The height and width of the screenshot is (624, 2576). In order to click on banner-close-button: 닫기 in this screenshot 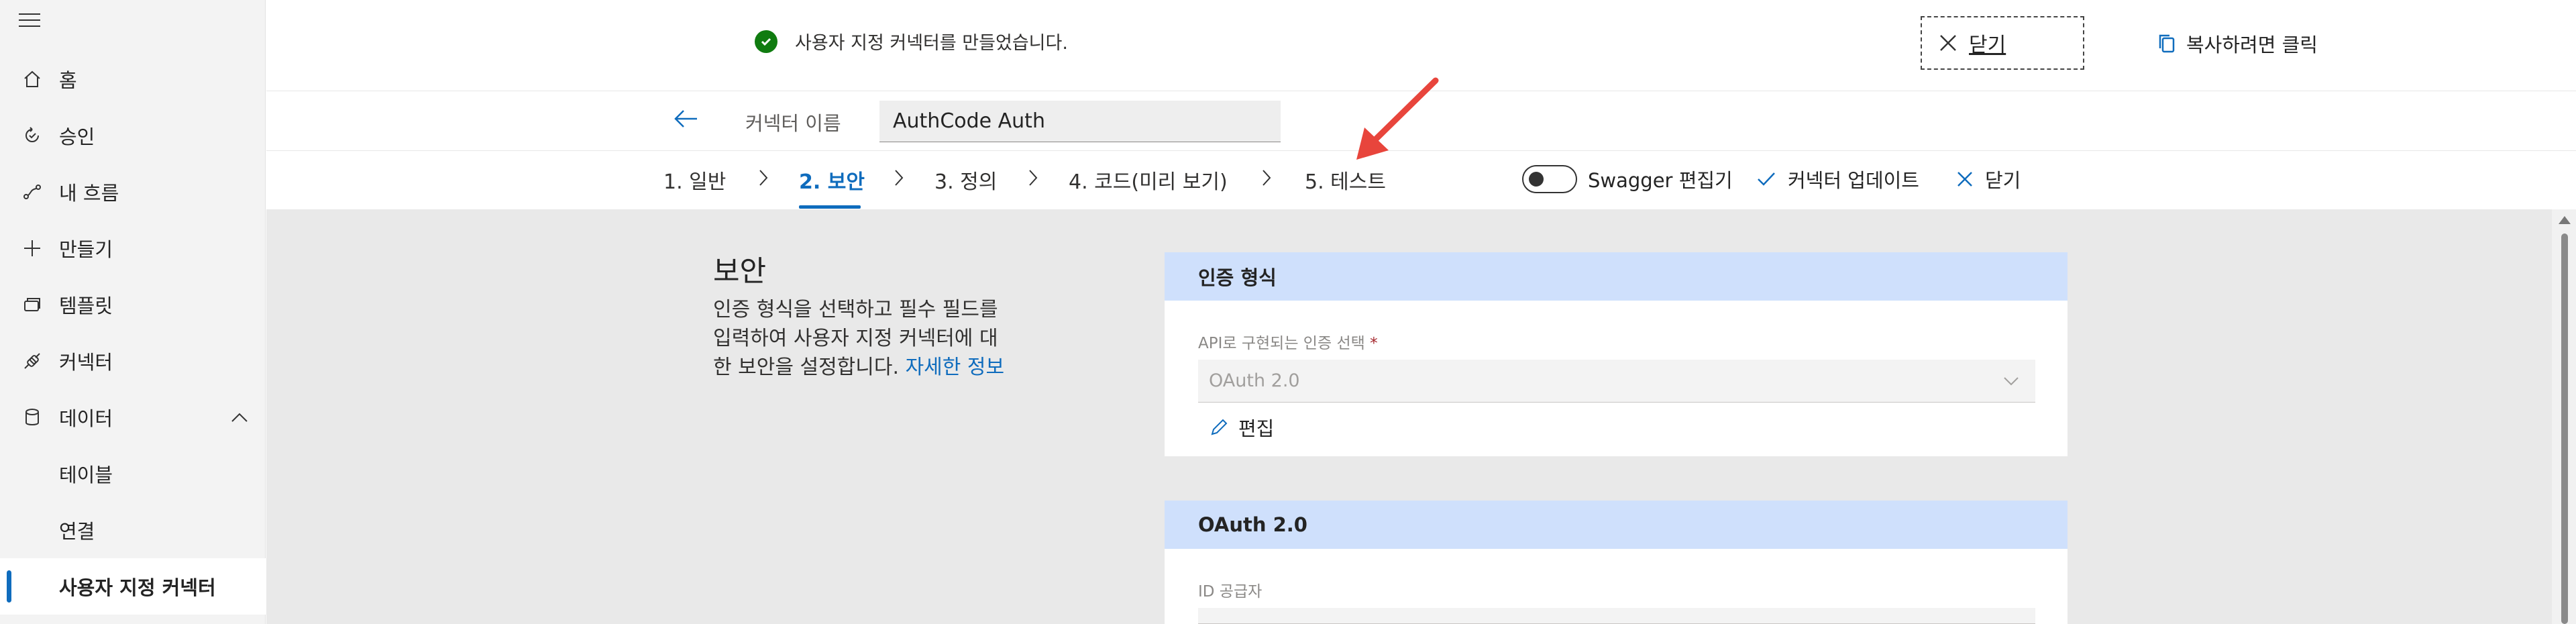, I will do `click(2002, 43)`.